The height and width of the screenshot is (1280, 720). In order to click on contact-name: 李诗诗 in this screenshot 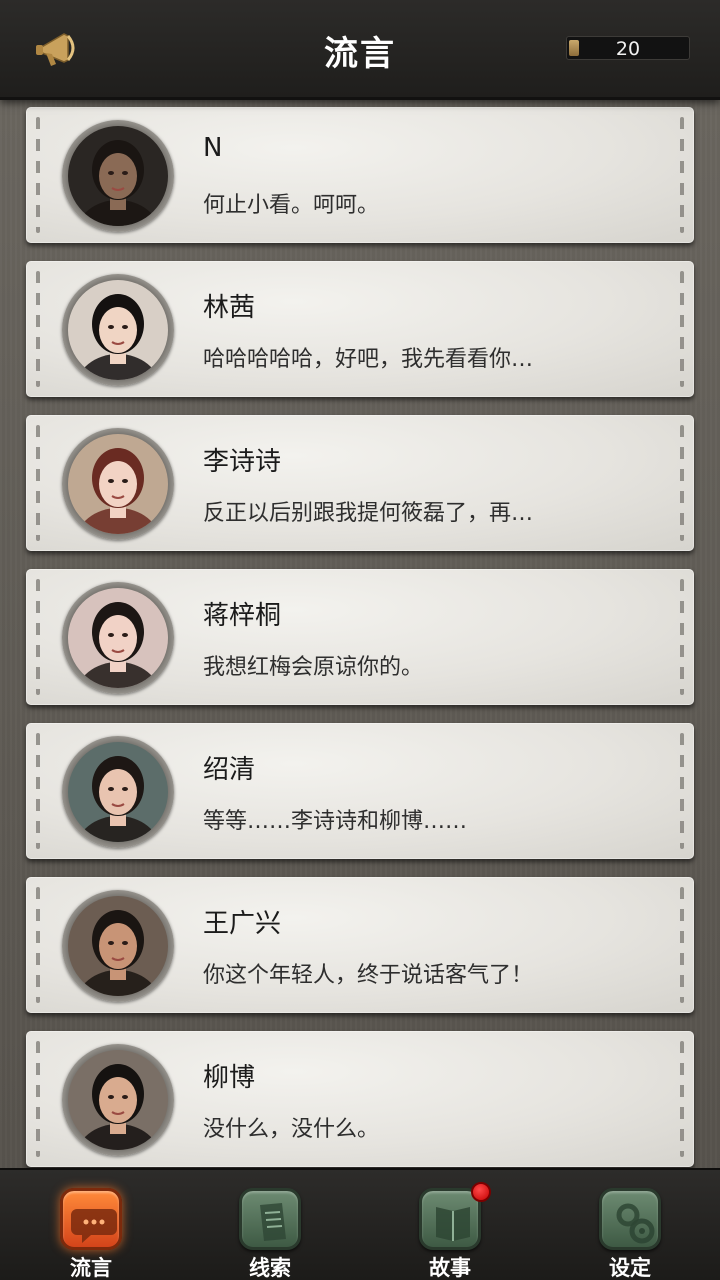, I will do `click(242, 462)`.